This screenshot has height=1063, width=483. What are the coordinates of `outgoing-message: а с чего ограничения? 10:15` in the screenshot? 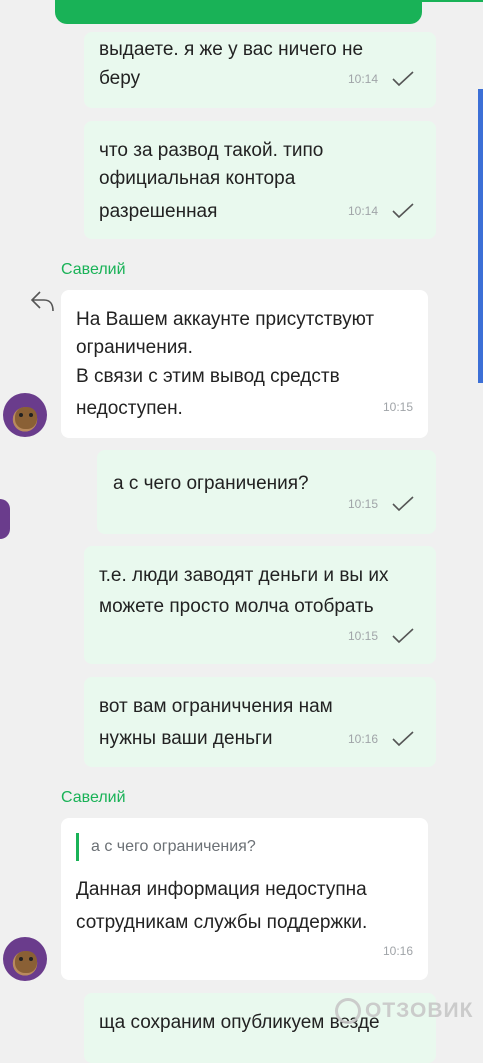 It's located at (266, 492).